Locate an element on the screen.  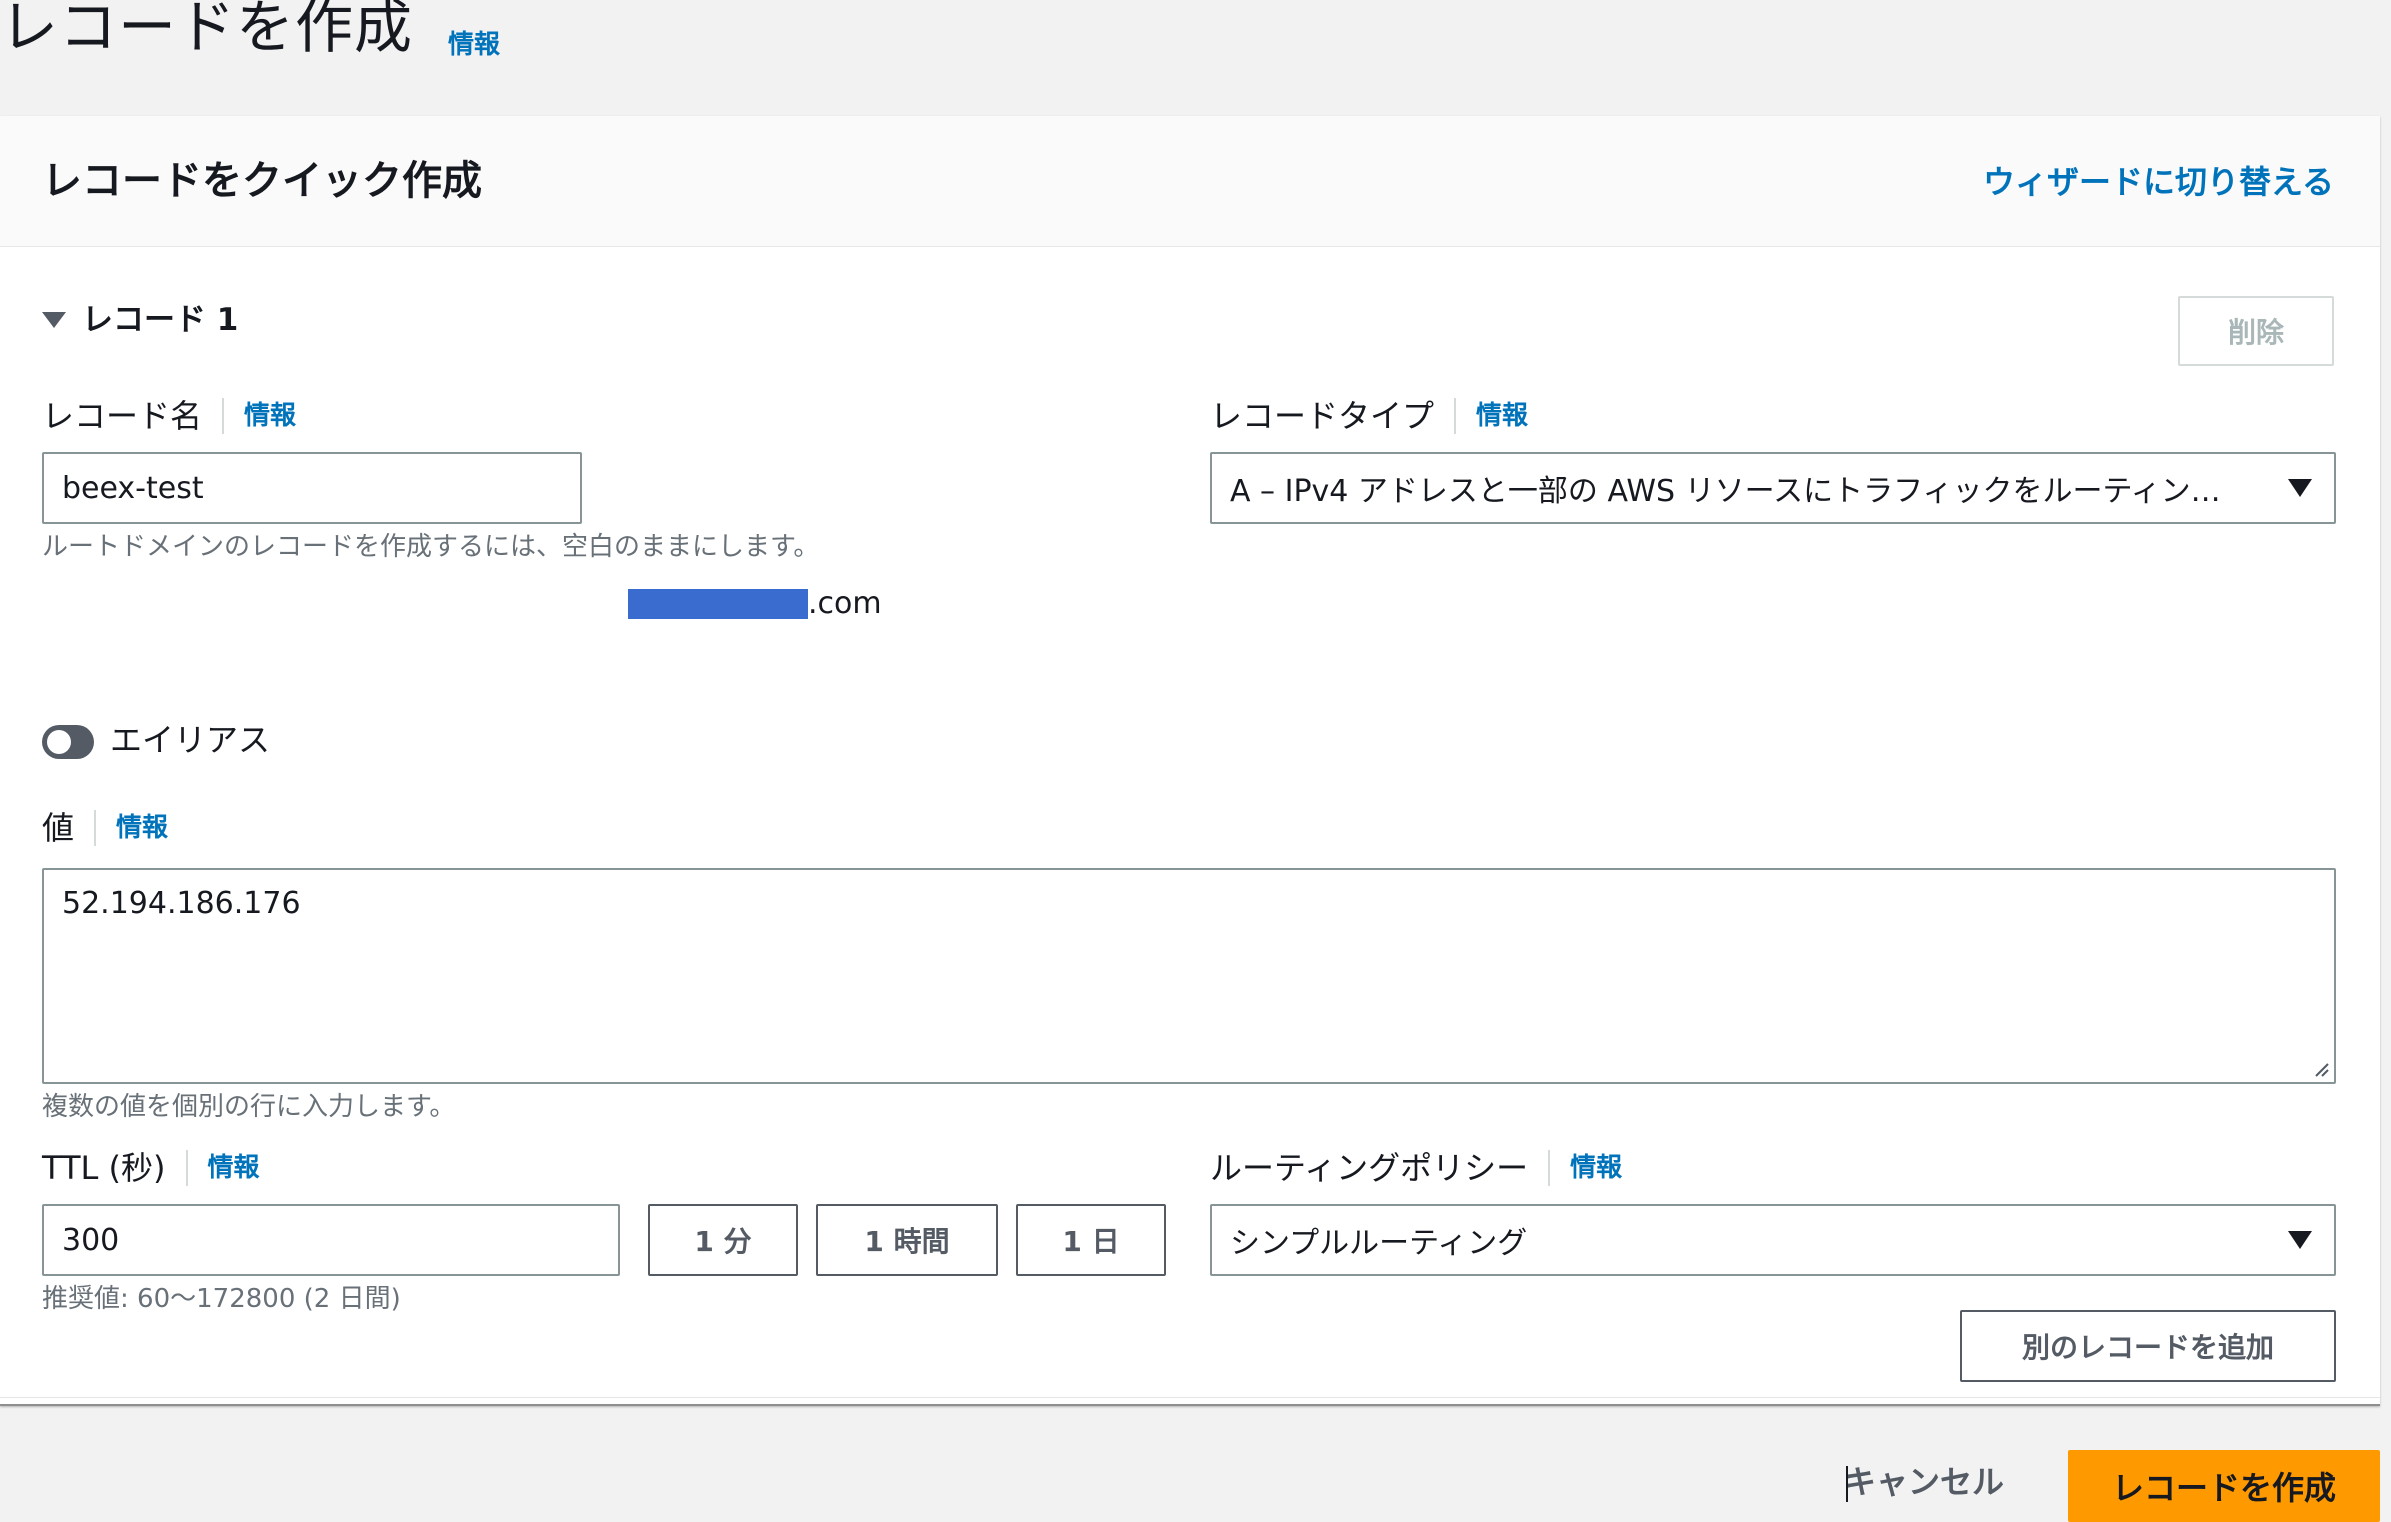
value-hint: 複数の値を個別の行に入力します。 is located at coordinates (249, 1107).